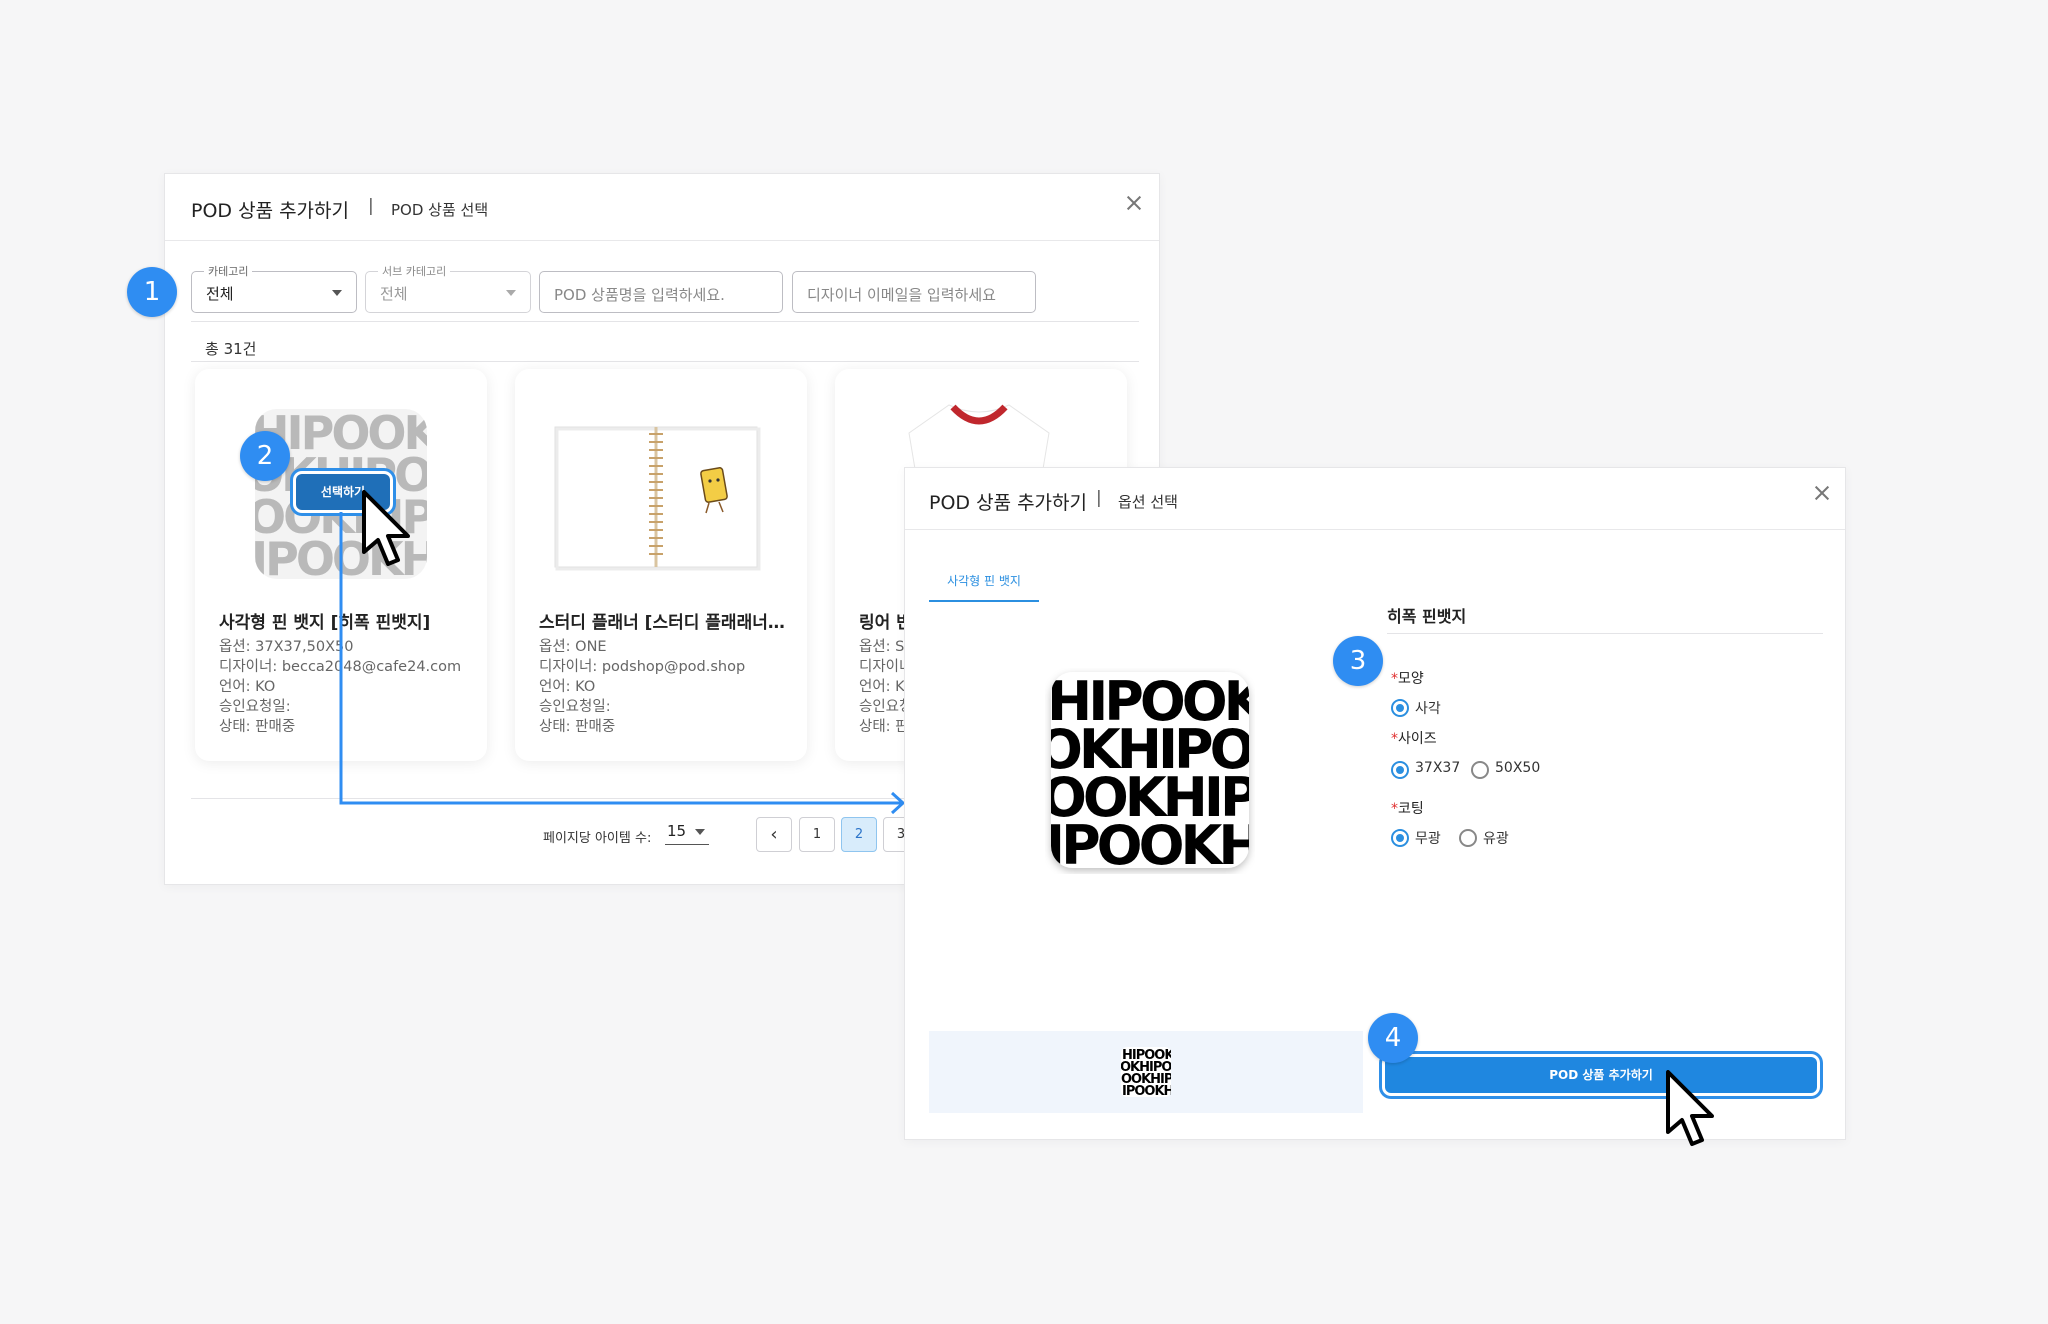 The width and height of the screenshot is (2048, 1324). Describe the element at coordinates (1601, 1075) in the screenshot. I see `add-pod-product-button: POD 상품 추가하기` at that location.